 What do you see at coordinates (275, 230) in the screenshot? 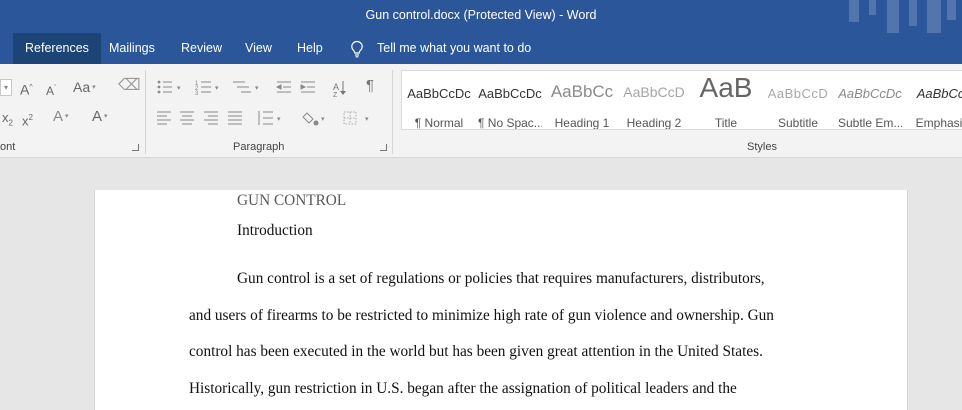
I see `document-subheading: Introduction` at bounding box center [275, 230].